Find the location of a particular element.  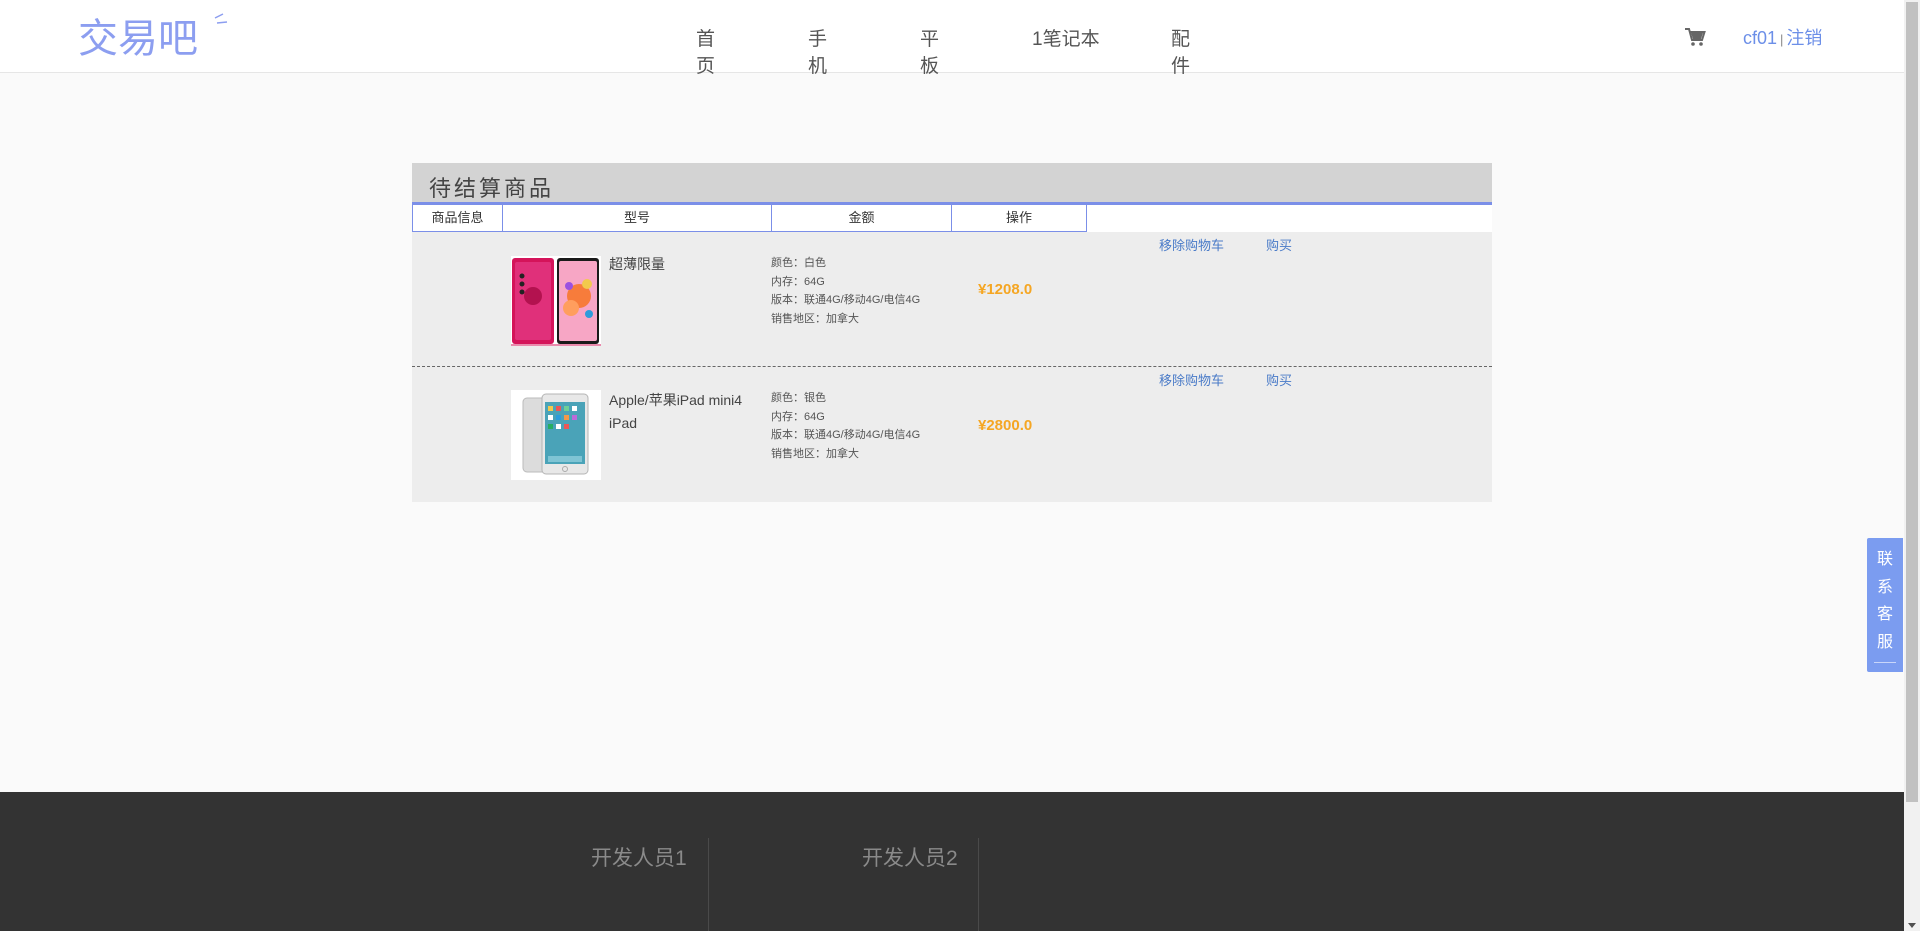

service-char: 系 is located at coordinates (1884, 587).